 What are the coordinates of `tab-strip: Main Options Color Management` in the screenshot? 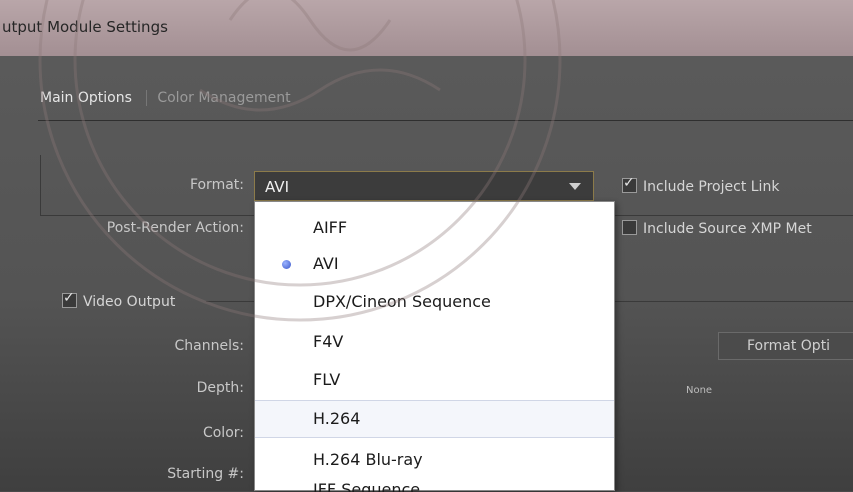 It's located at (165, 98).